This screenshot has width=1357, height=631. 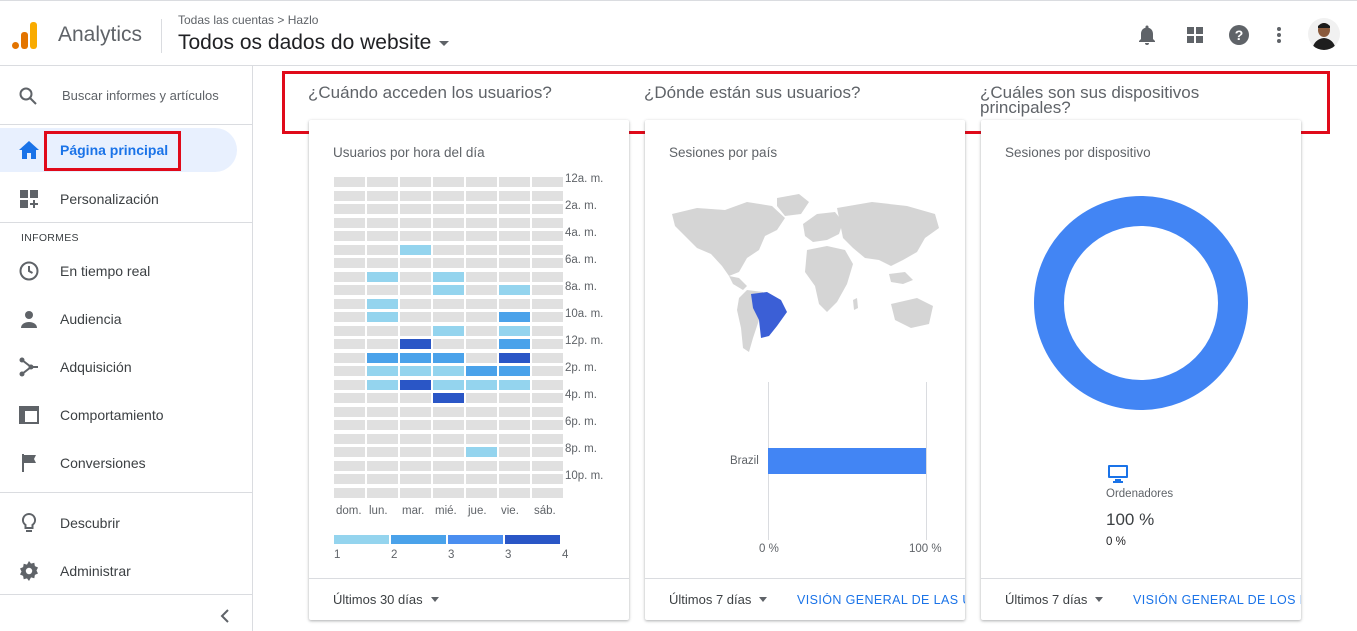 I want to click on donut-slice, so click(x=1141, y=303).